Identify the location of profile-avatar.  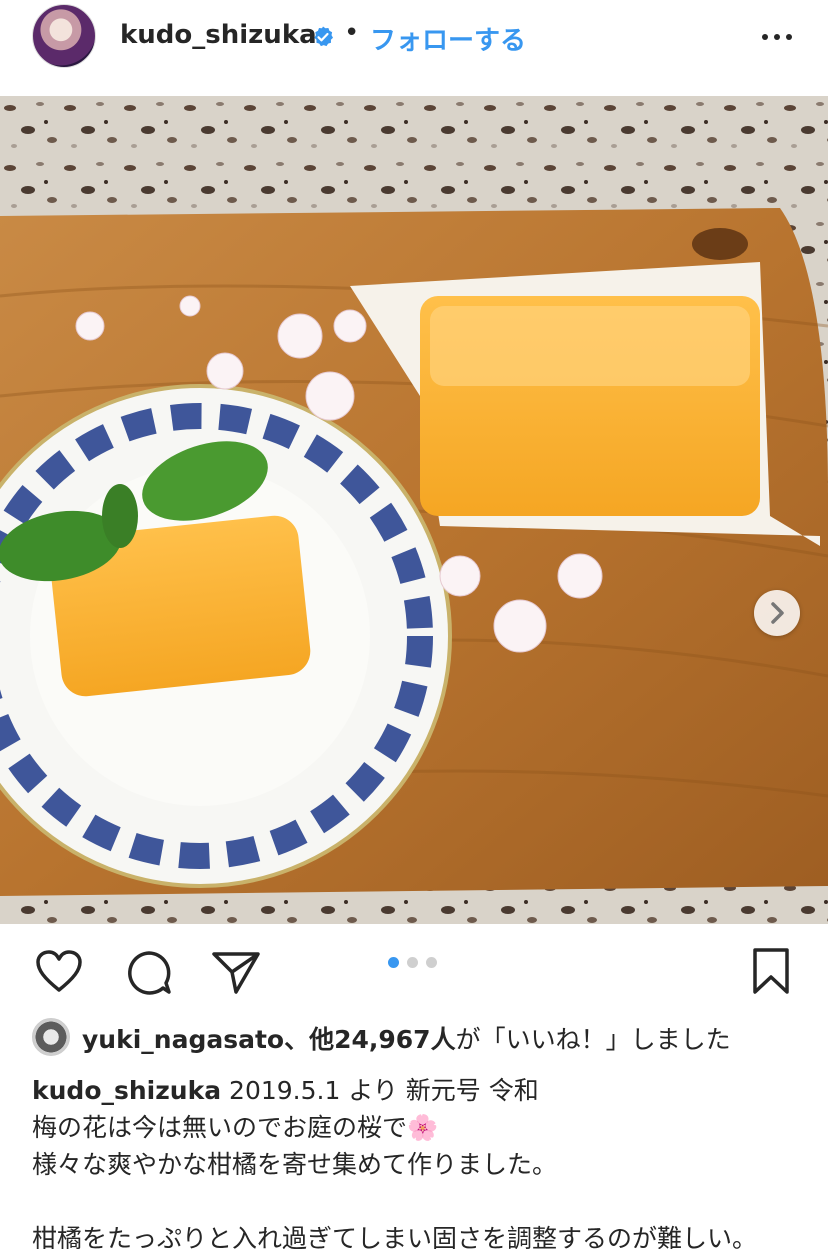
(64, 36).